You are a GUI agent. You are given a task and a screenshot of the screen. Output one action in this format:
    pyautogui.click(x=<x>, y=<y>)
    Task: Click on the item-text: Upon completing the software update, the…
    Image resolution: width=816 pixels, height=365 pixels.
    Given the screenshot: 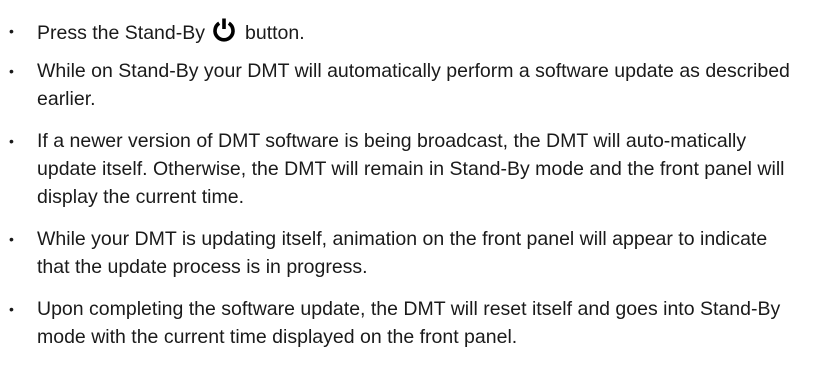 What is the action you would take?
    pyautogui.click(x=409, y=323)
    